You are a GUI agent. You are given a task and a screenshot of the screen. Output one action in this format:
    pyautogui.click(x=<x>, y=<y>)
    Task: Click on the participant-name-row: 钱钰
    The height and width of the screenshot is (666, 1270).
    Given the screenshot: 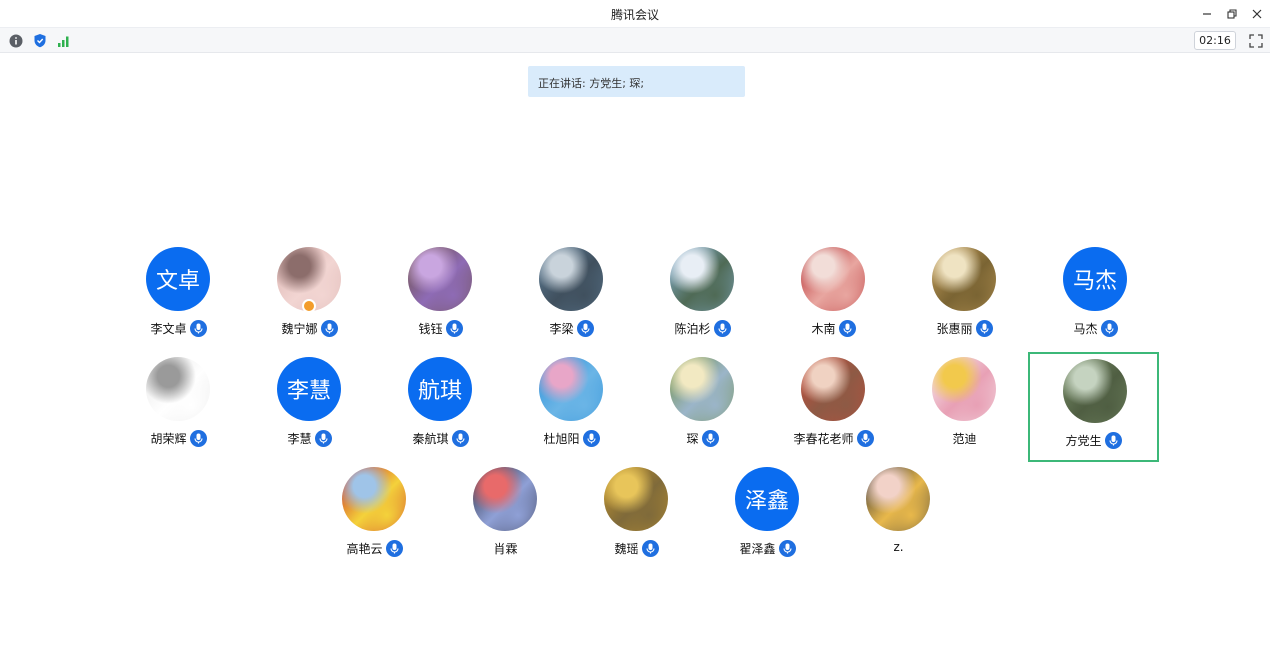 What is the action you would take?
    pyautogui.click(x=440, y=328)
    